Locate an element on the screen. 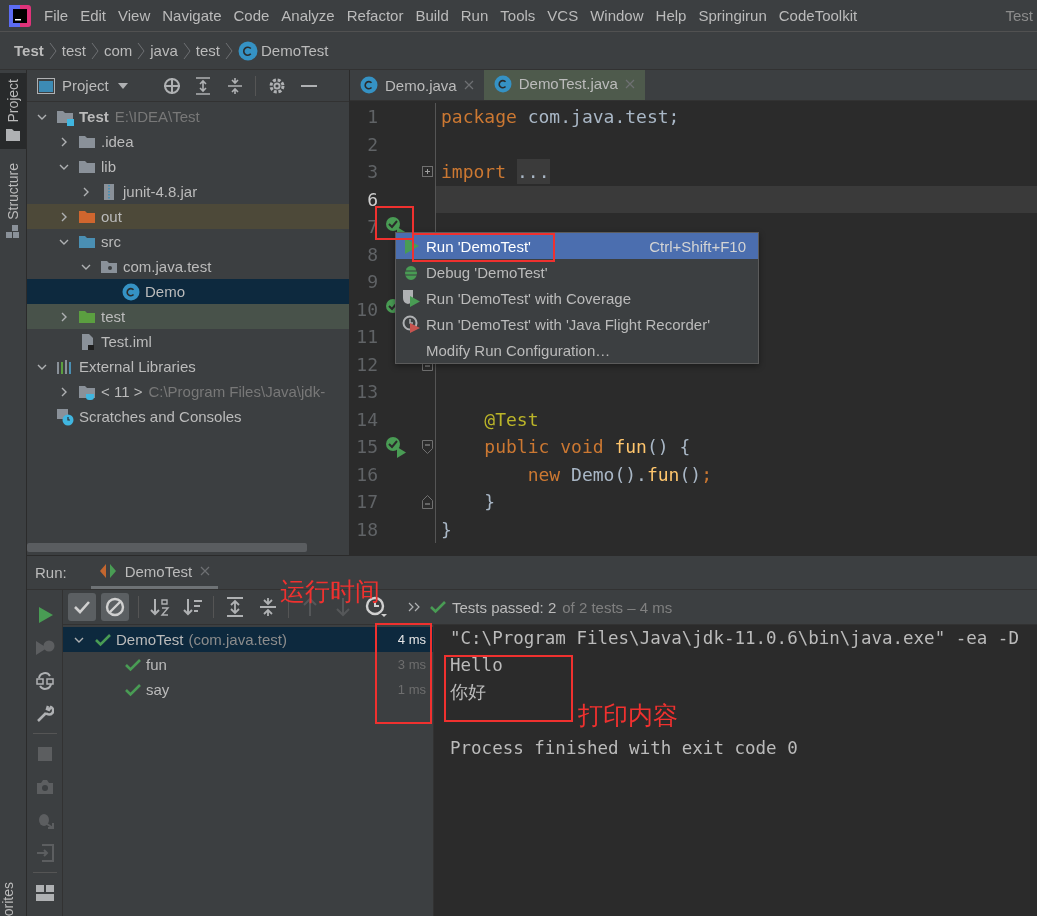 Image resolution: width=1037 pixels, height=916 pixels. tree-item: Test.iml is located at coordinates (126, 341).